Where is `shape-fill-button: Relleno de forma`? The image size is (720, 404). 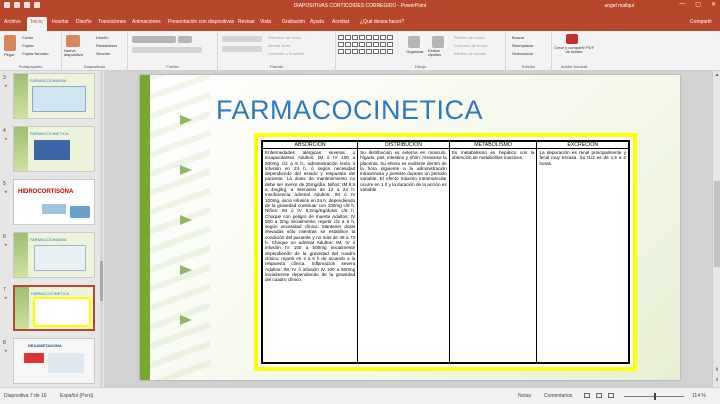 shape-fill-button: Relleno de forma is located at coordinates (469, 37).